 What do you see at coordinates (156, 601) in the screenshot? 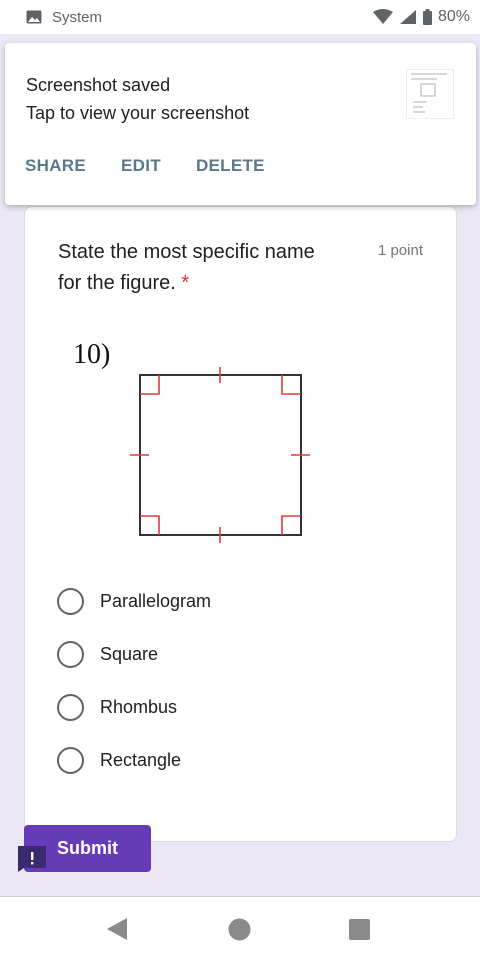
I see `option-label: Parallelogram` at bounding box center [156, 601].